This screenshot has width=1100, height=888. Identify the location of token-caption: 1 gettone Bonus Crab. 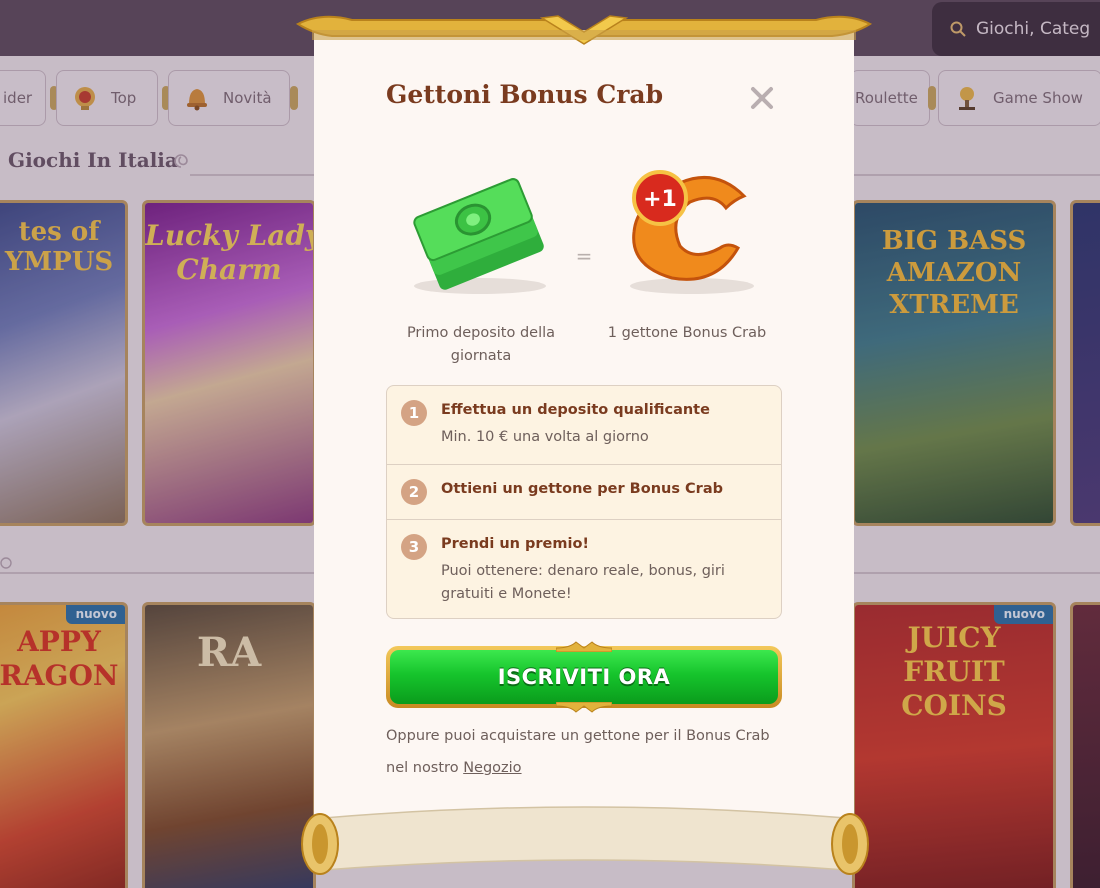
(687, 333).